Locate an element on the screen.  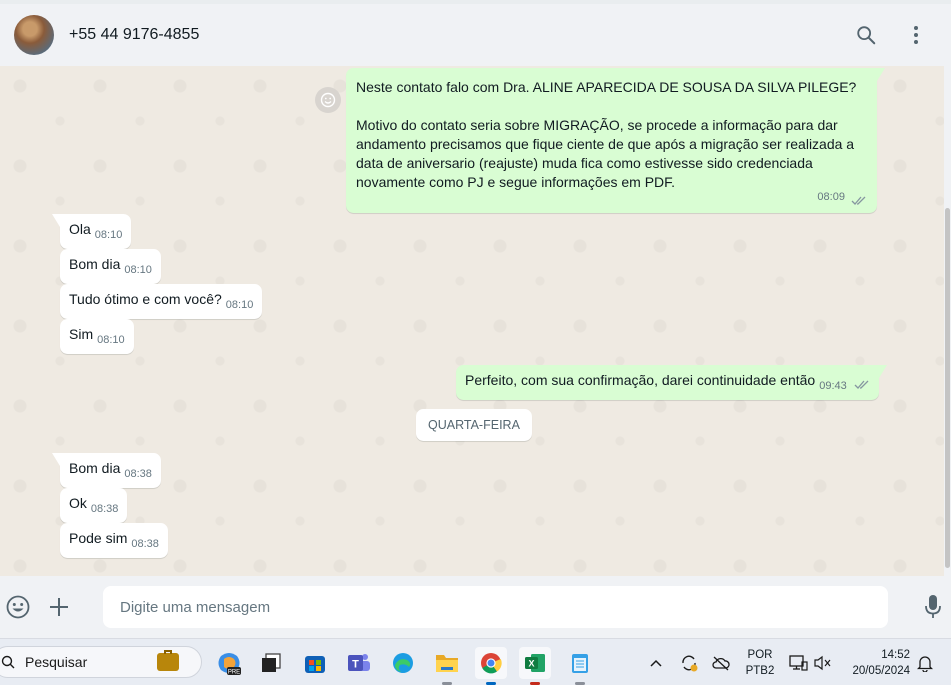
message-incoming: Ok 08:38 is located at coordinates (94, 505).